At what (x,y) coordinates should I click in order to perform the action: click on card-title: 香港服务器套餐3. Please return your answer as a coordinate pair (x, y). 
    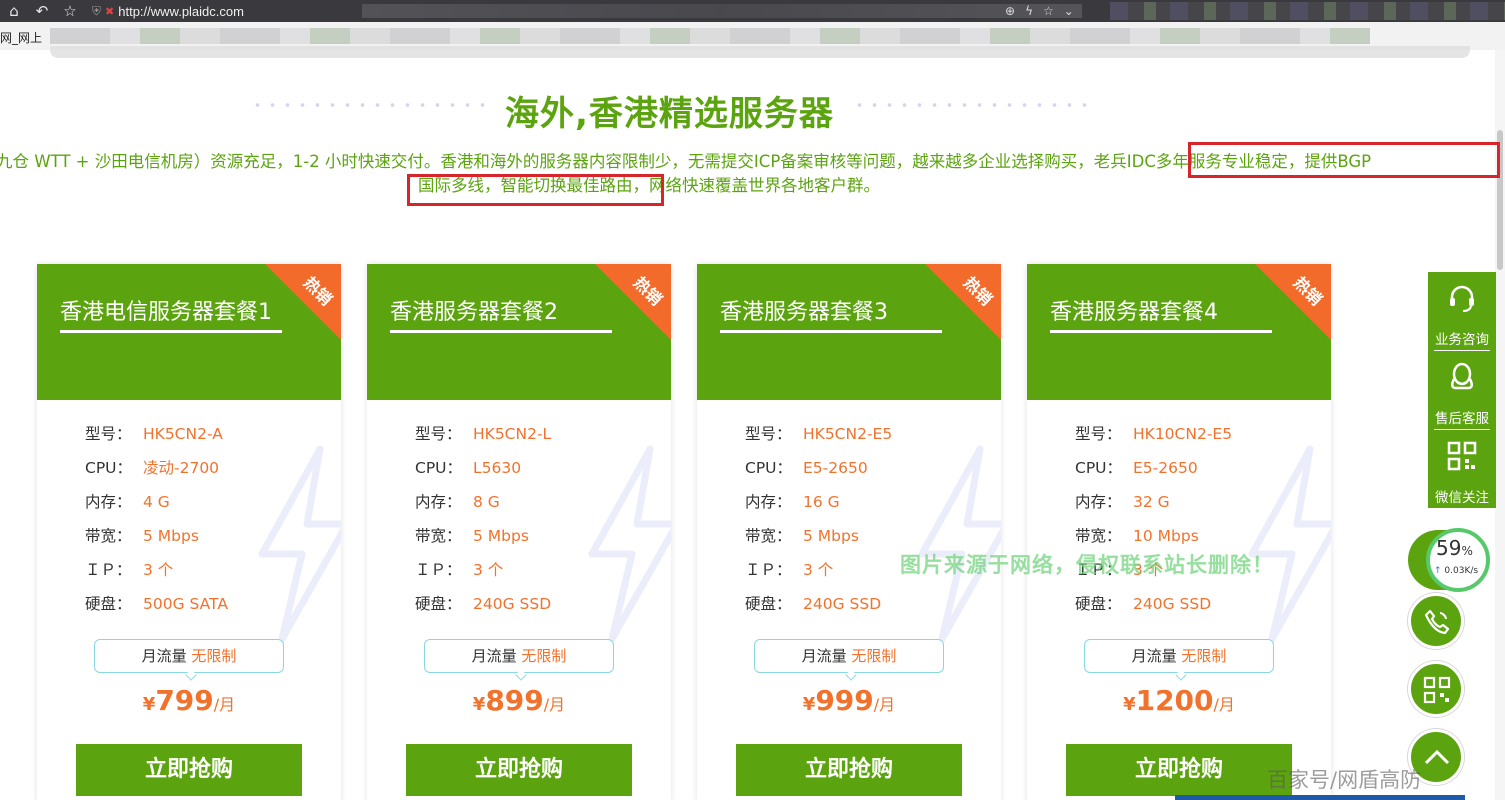
    Looking at the image, I should click on (804, 312).